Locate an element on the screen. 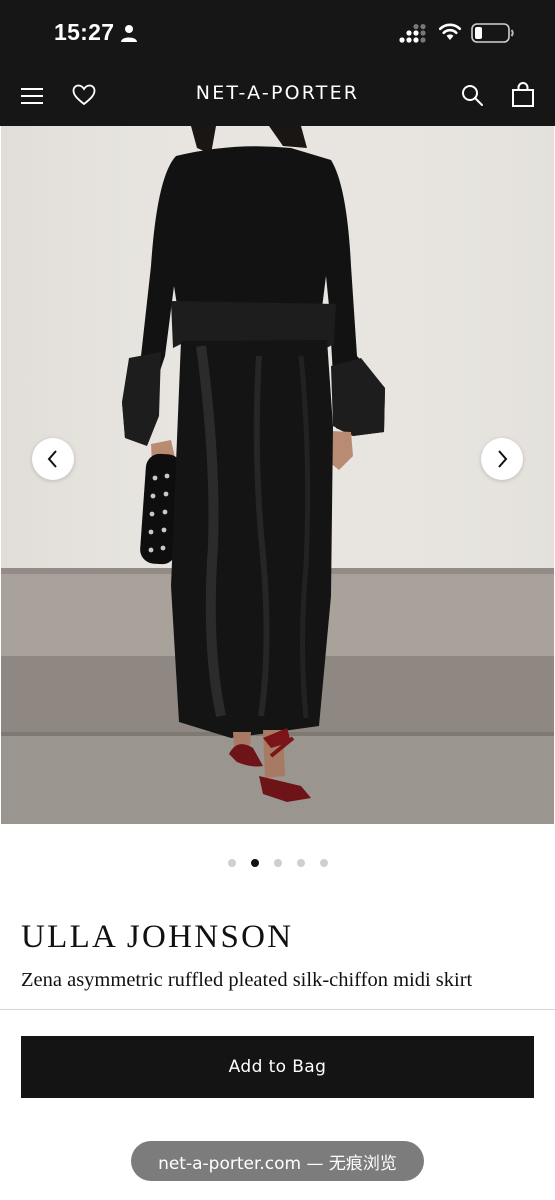 The width and height of the screenshot is (555, 1200). wifi-icon is located at coordinates (450, 31).